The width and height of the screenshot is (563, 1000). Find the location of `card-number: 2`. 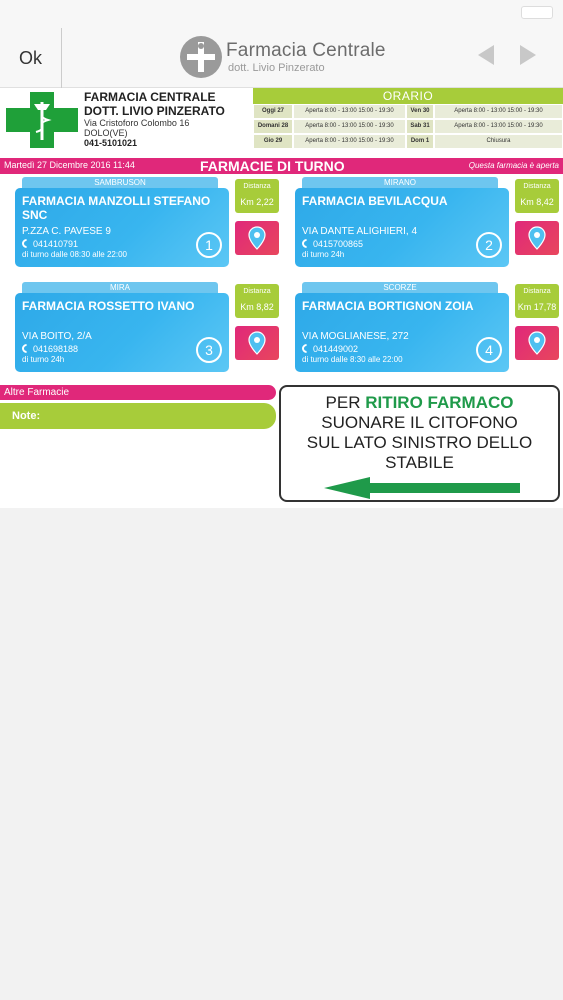

card-number: 2 is located at coordinates (489, 245).